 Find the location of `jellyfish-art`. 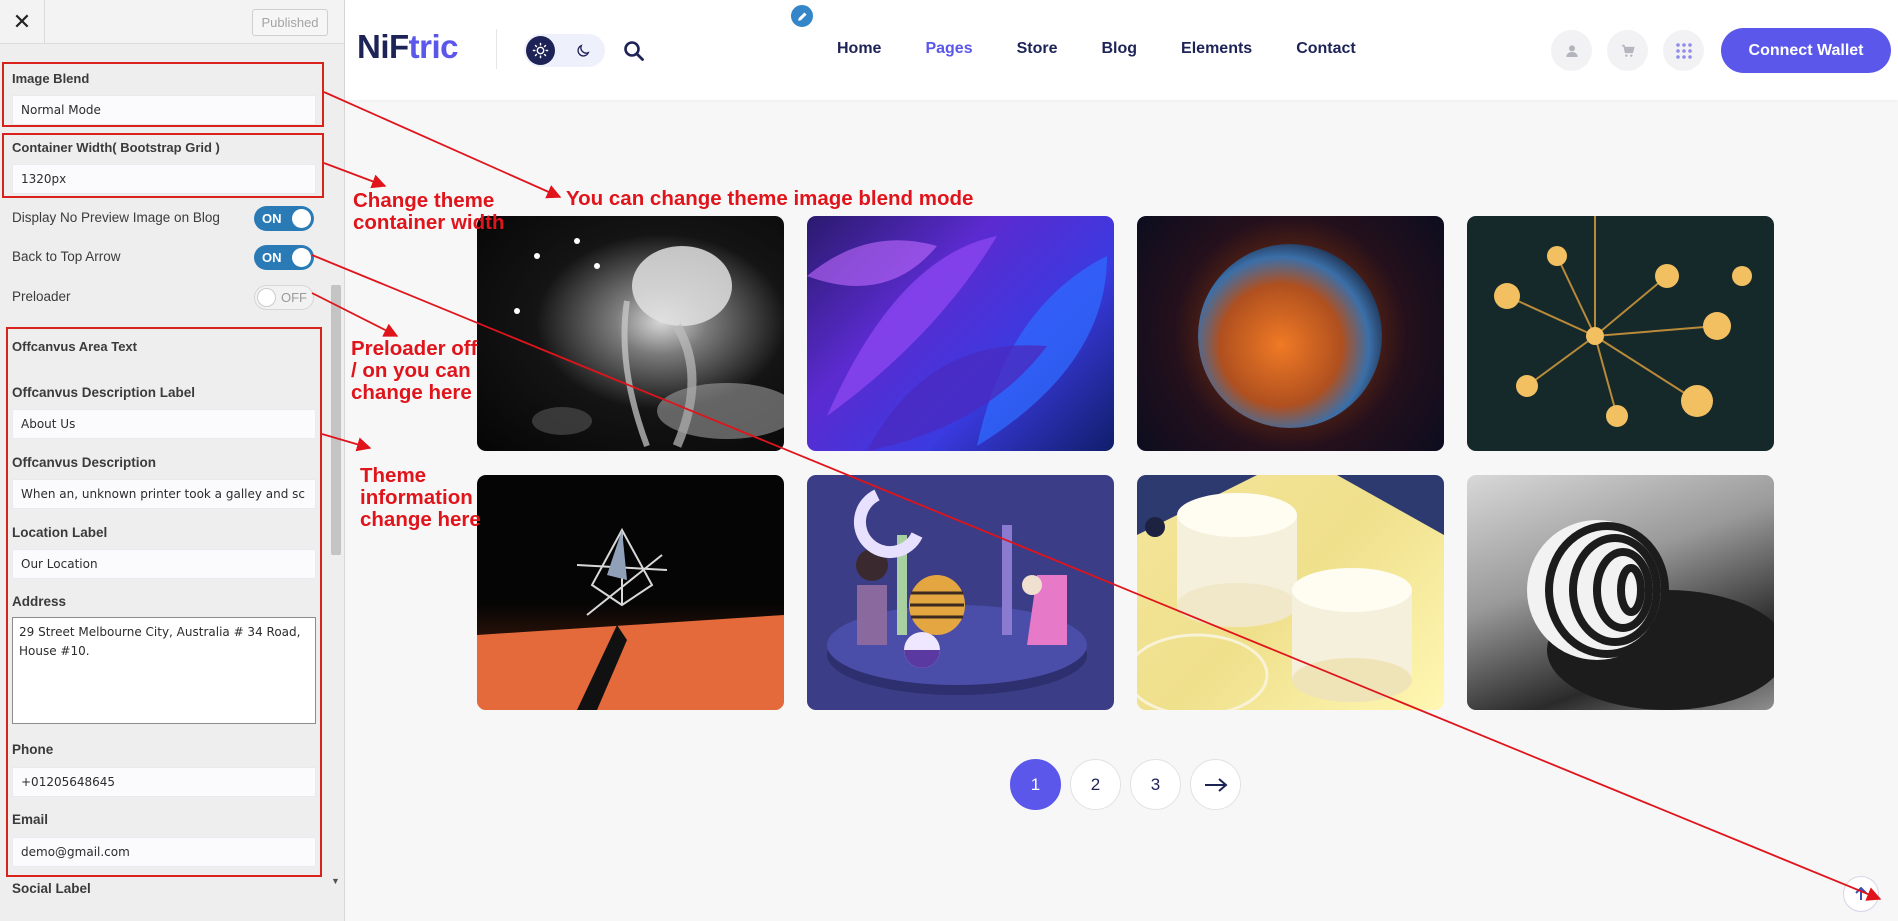

jellyfish-art is located at coordinates (649, 343).